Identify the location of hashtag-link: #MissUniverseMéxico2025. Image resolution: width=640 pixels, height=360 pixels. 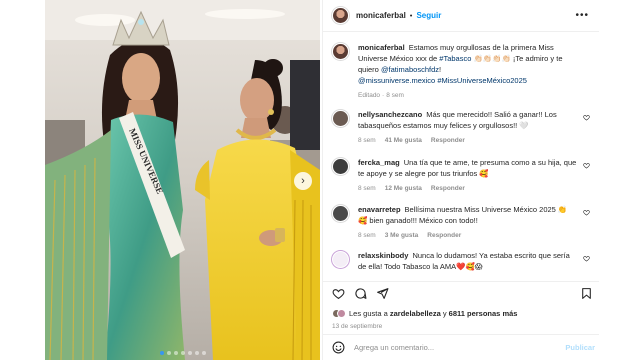
(482, 80).